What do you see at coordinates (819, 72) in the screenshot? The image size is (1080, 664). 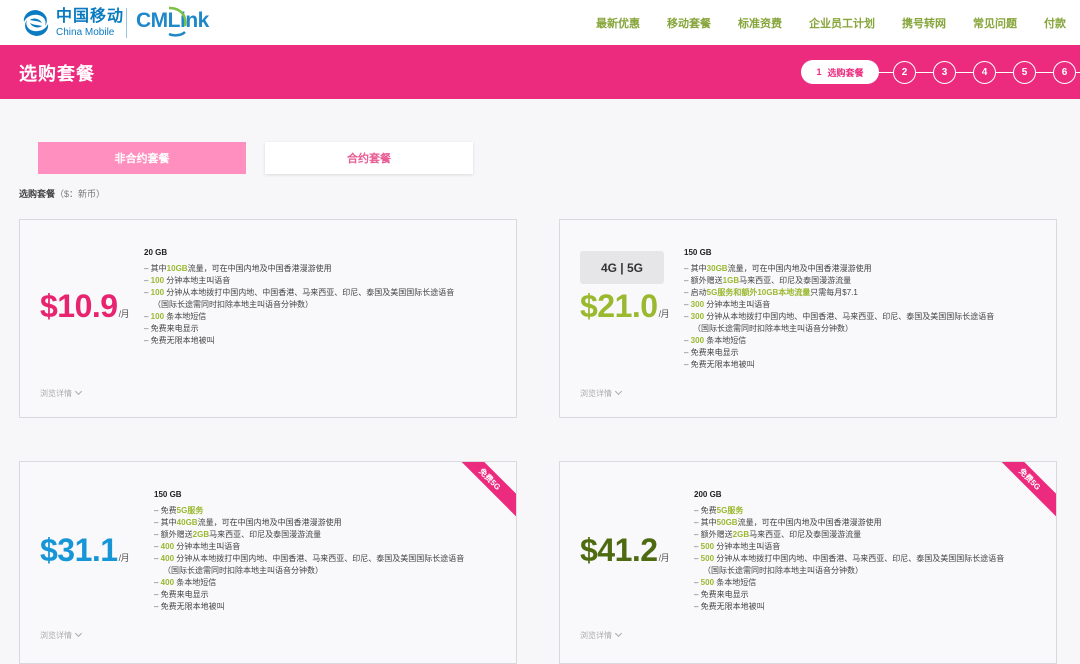 I see `step-number: 1` at bounding box center [819, 72].